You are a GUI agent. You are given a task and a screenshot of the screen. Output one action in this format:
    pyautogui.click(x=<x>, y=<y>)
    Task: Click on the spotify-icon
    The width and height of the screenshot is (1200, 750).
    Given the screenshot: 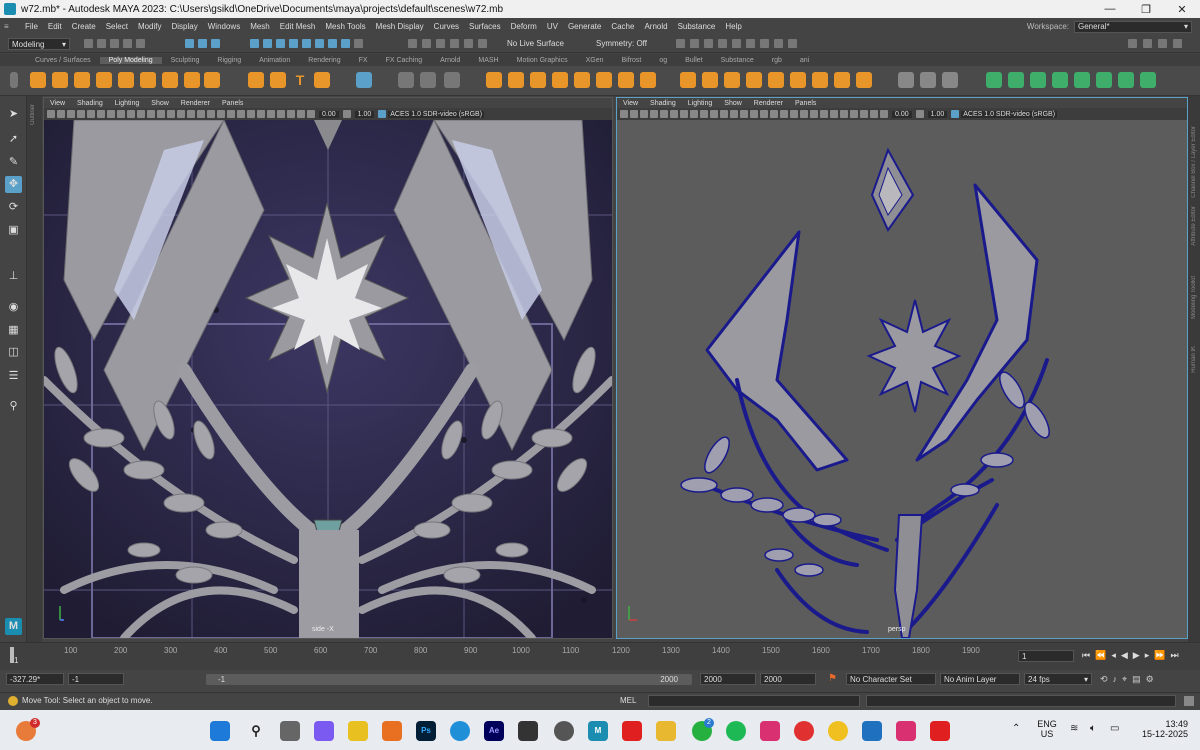 What is the action you would take?
    pyautogui.click(x=736, y=731)
    